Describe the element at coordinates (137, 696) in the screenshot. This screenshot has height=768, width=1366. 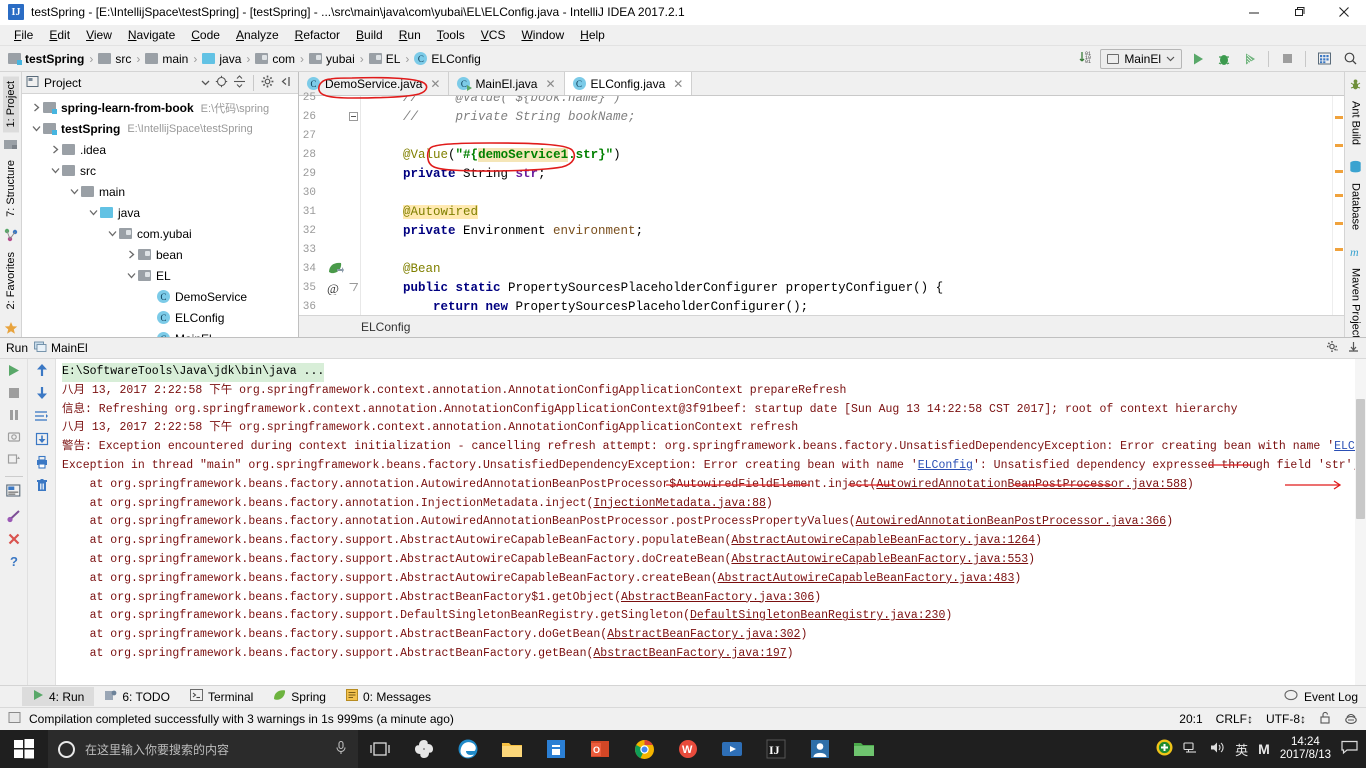
I see `bottom-tab-6--todo: 6: TODO` at that location.